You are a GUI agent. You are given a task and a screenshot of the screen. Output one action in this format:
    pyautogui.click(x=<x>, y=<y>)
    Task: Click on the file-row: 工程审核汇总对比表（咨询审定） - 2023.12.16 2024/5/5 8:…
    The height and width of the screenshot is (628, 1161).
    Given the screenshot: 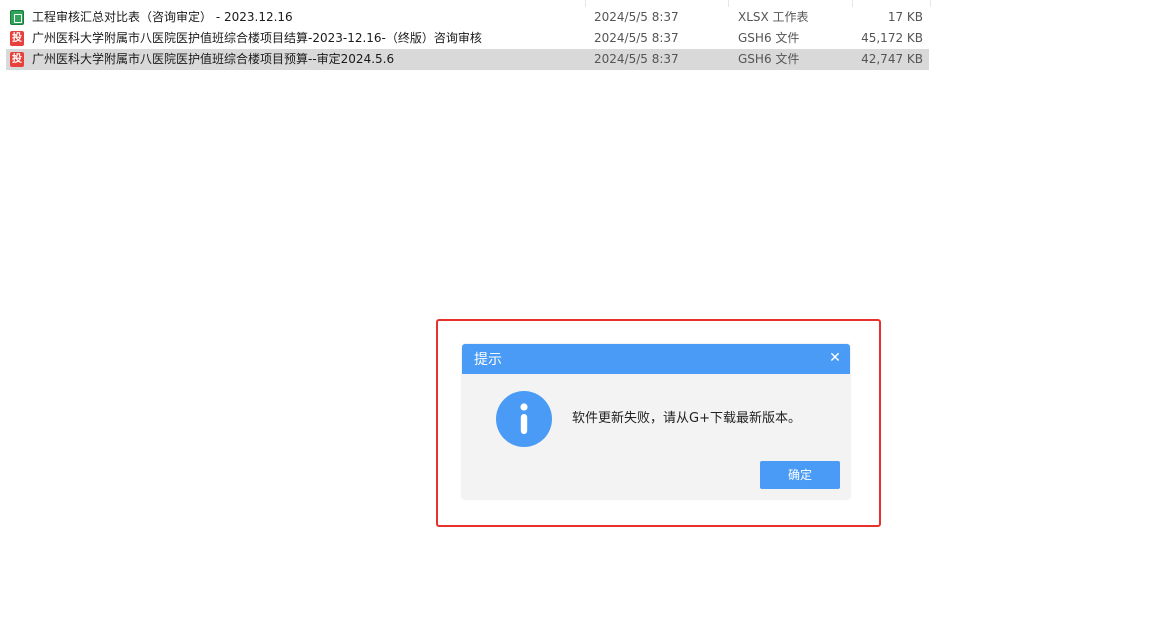 What is the action you would take?
    pyautogui.click(x=467, y=17)
    